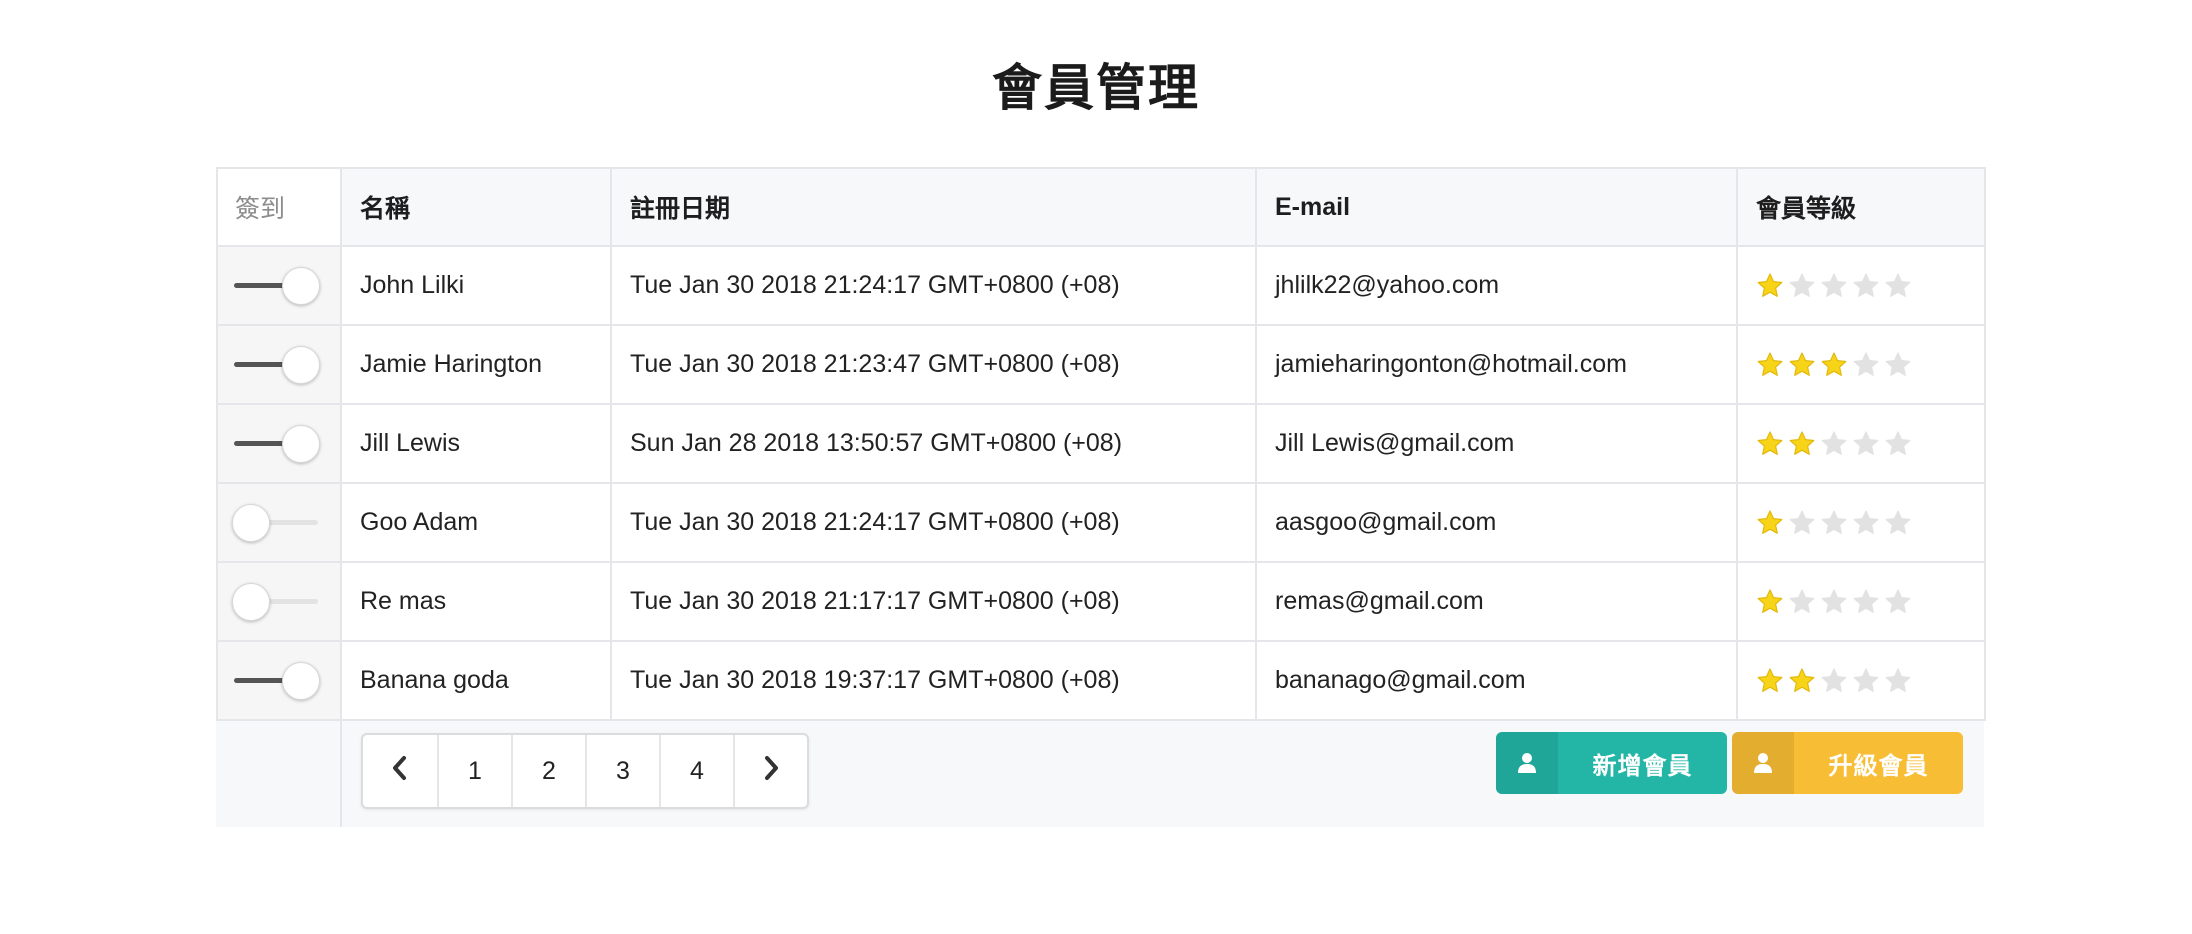  Describe the element at coordinates (1496, 522) in the screenshot. I see `email-cell: aasgoo@gmail.com` at that location.